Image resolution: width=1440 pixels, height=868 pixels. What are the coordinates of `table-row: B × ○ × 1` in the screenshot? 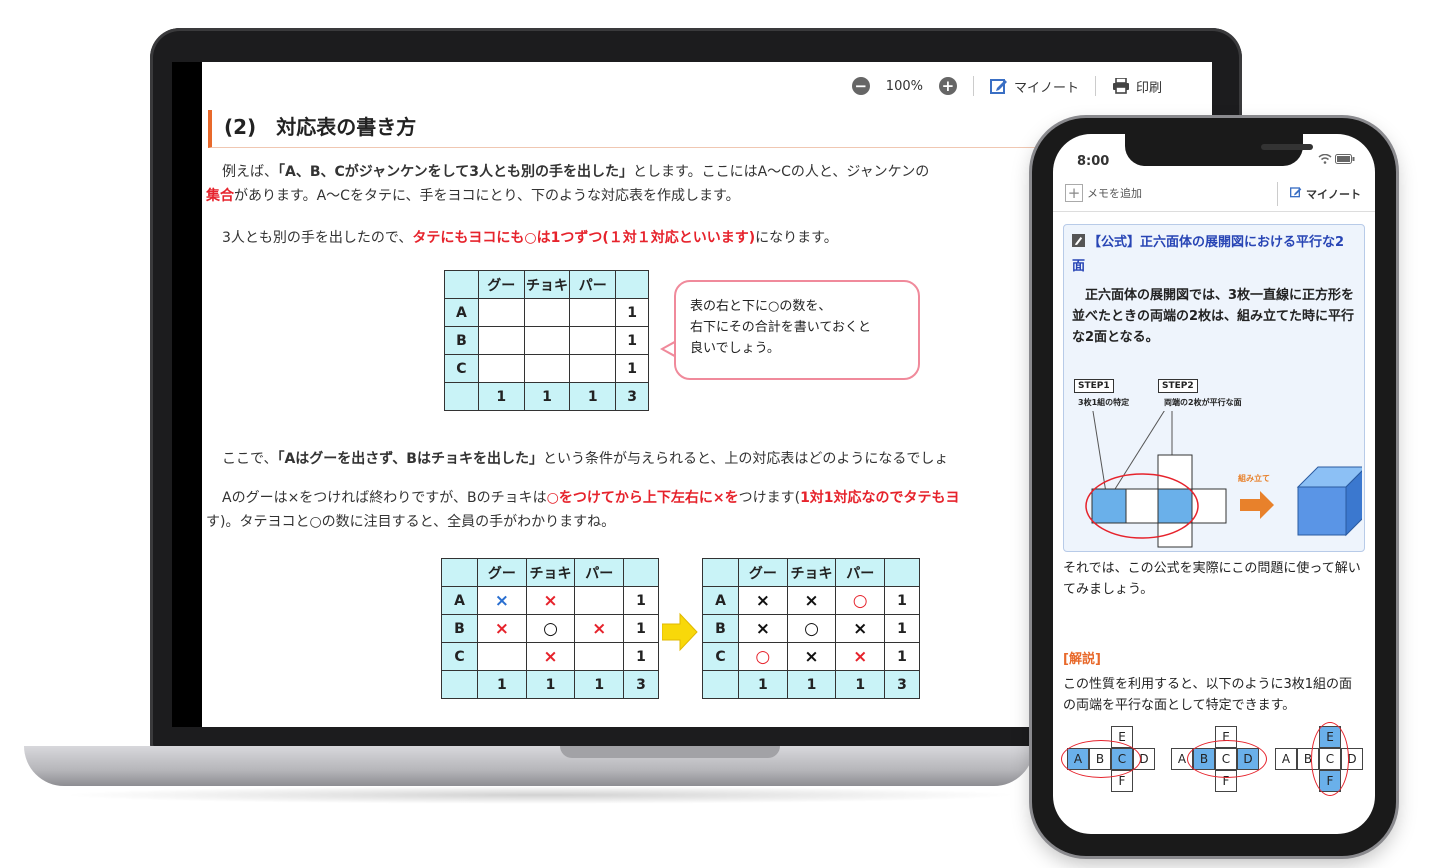 It's located at (550, 628).